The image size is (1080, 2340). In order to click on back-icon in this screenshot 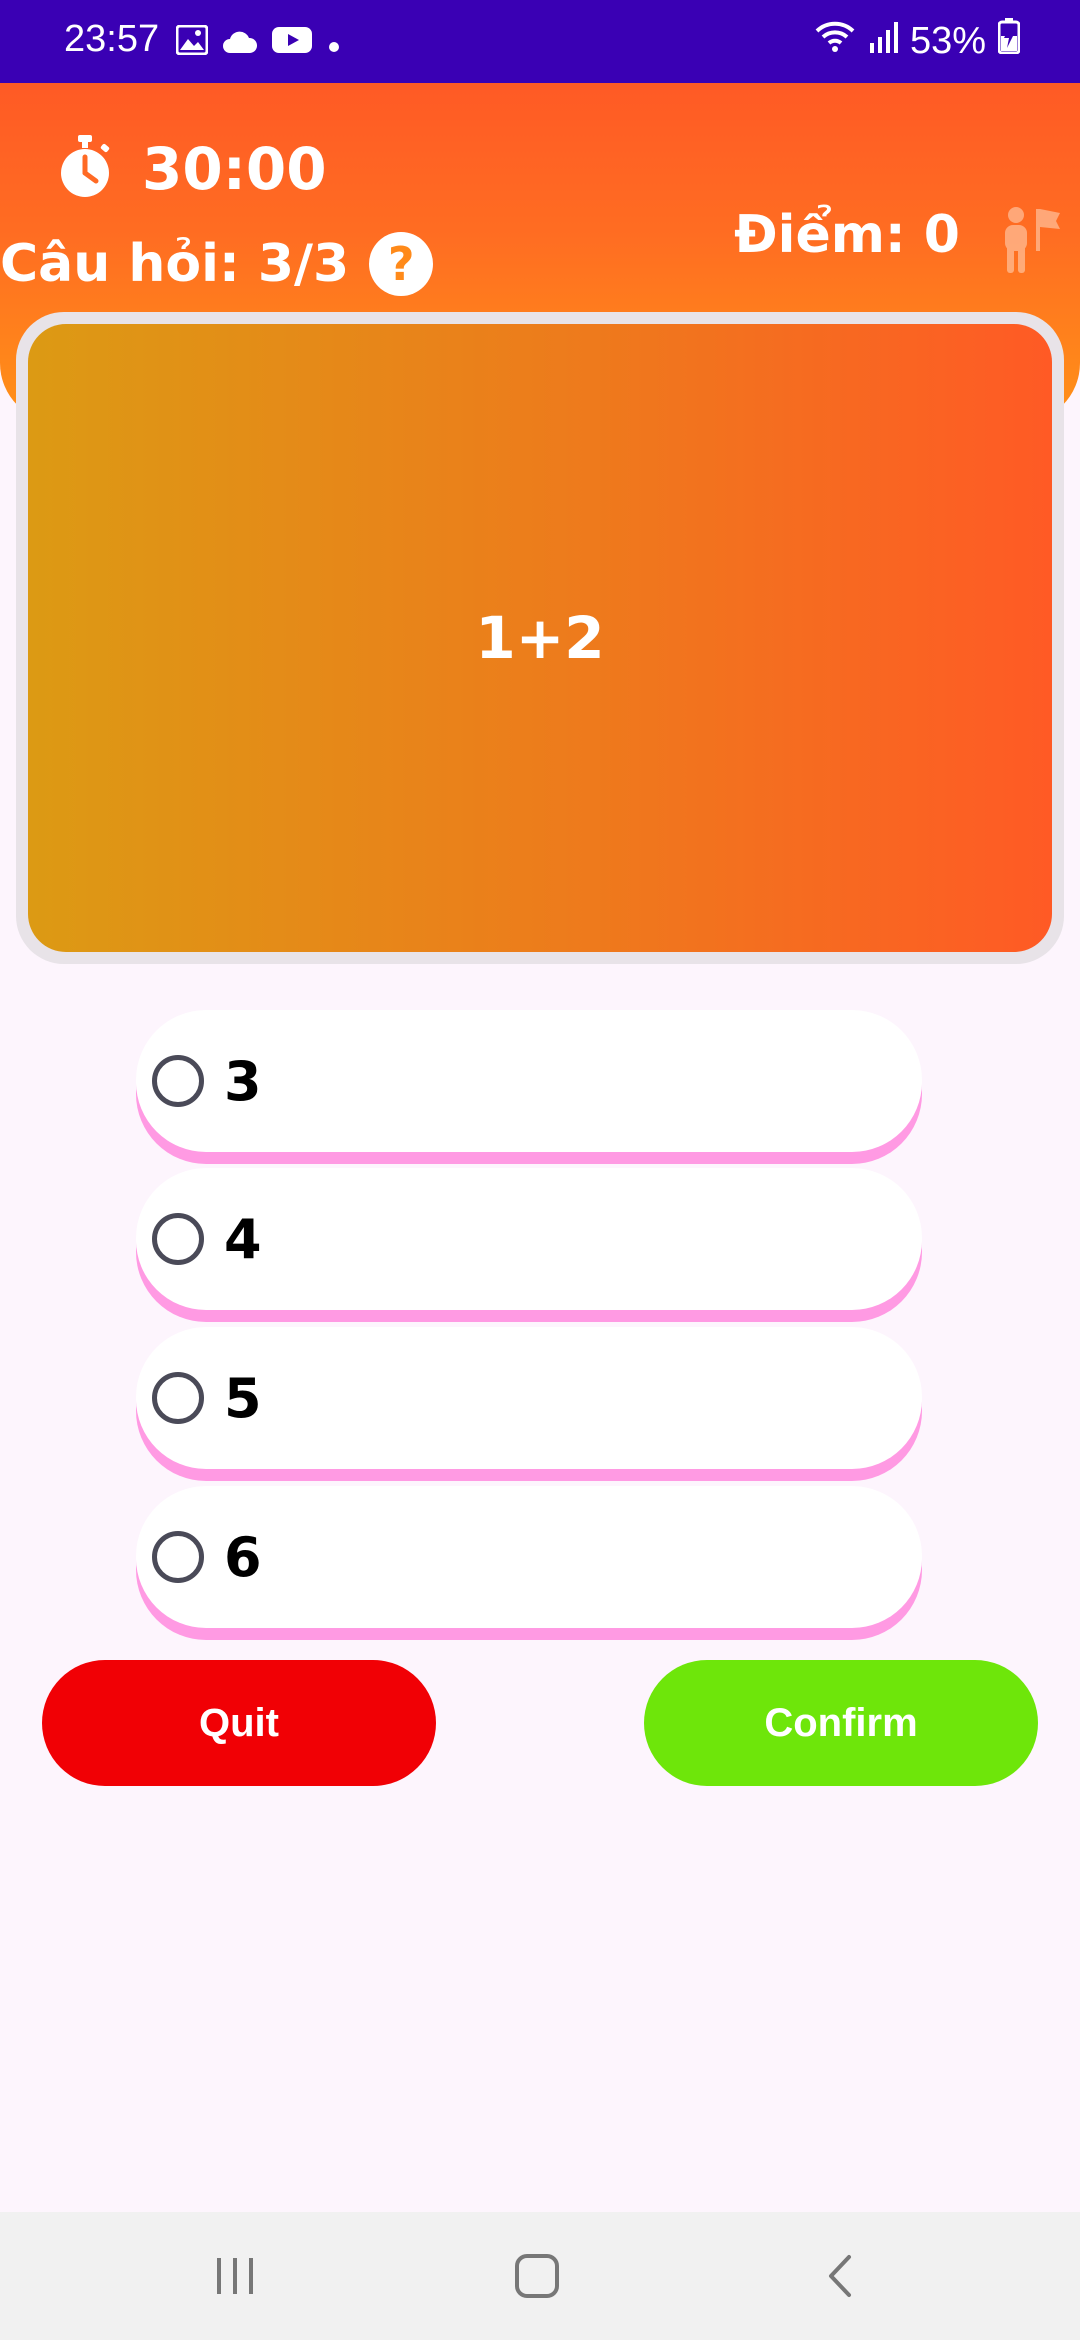, I will do `click(840, 2276)`.